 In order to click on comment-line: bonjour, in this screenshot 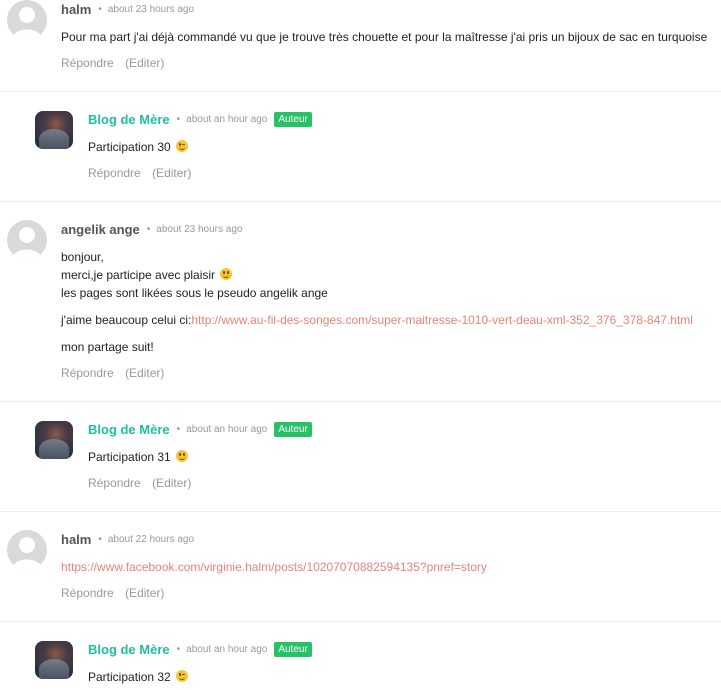, I will do `click(82, 257)`.